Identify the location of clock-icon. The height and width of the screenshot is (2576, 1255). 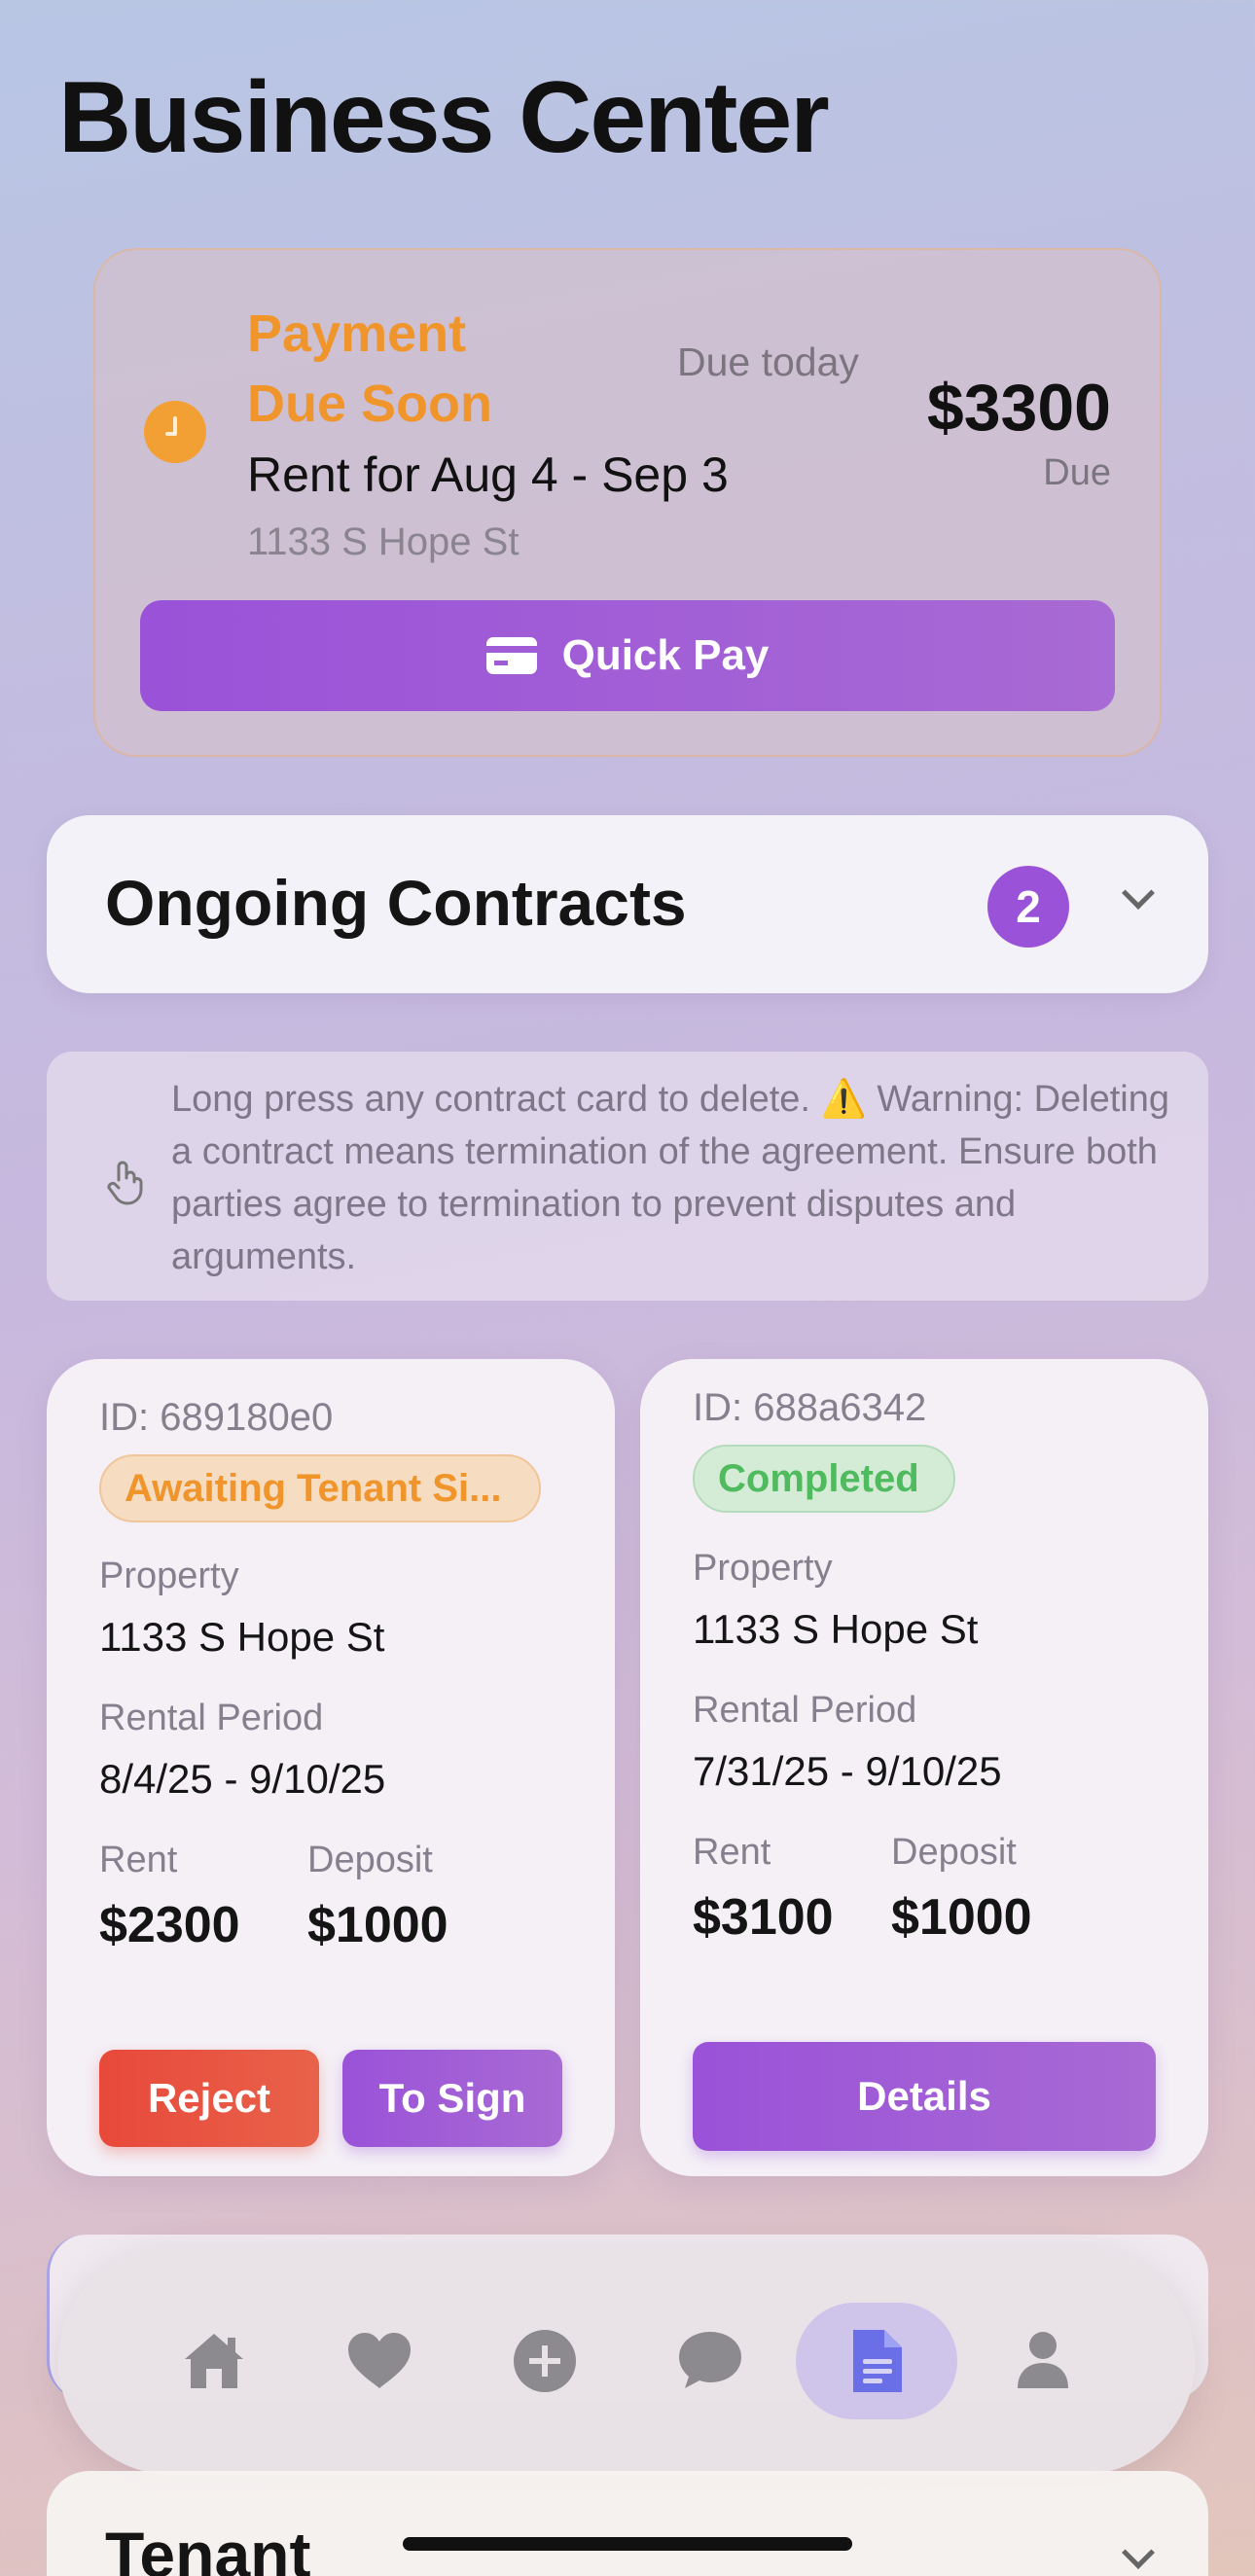
(175, 432).